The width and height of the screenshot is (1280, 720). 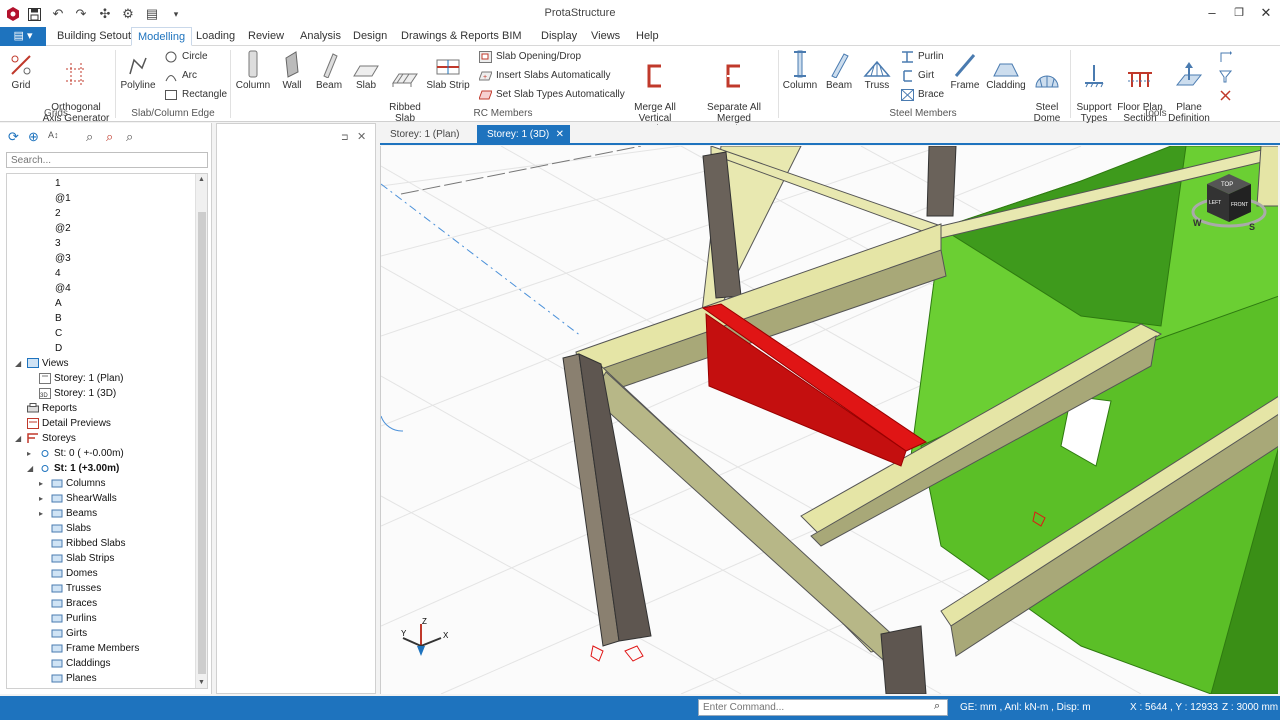 What do you see at coordinates (48, 363) in the screenshot?
I see `tree-views: Views` at bounding box center [48, 363].